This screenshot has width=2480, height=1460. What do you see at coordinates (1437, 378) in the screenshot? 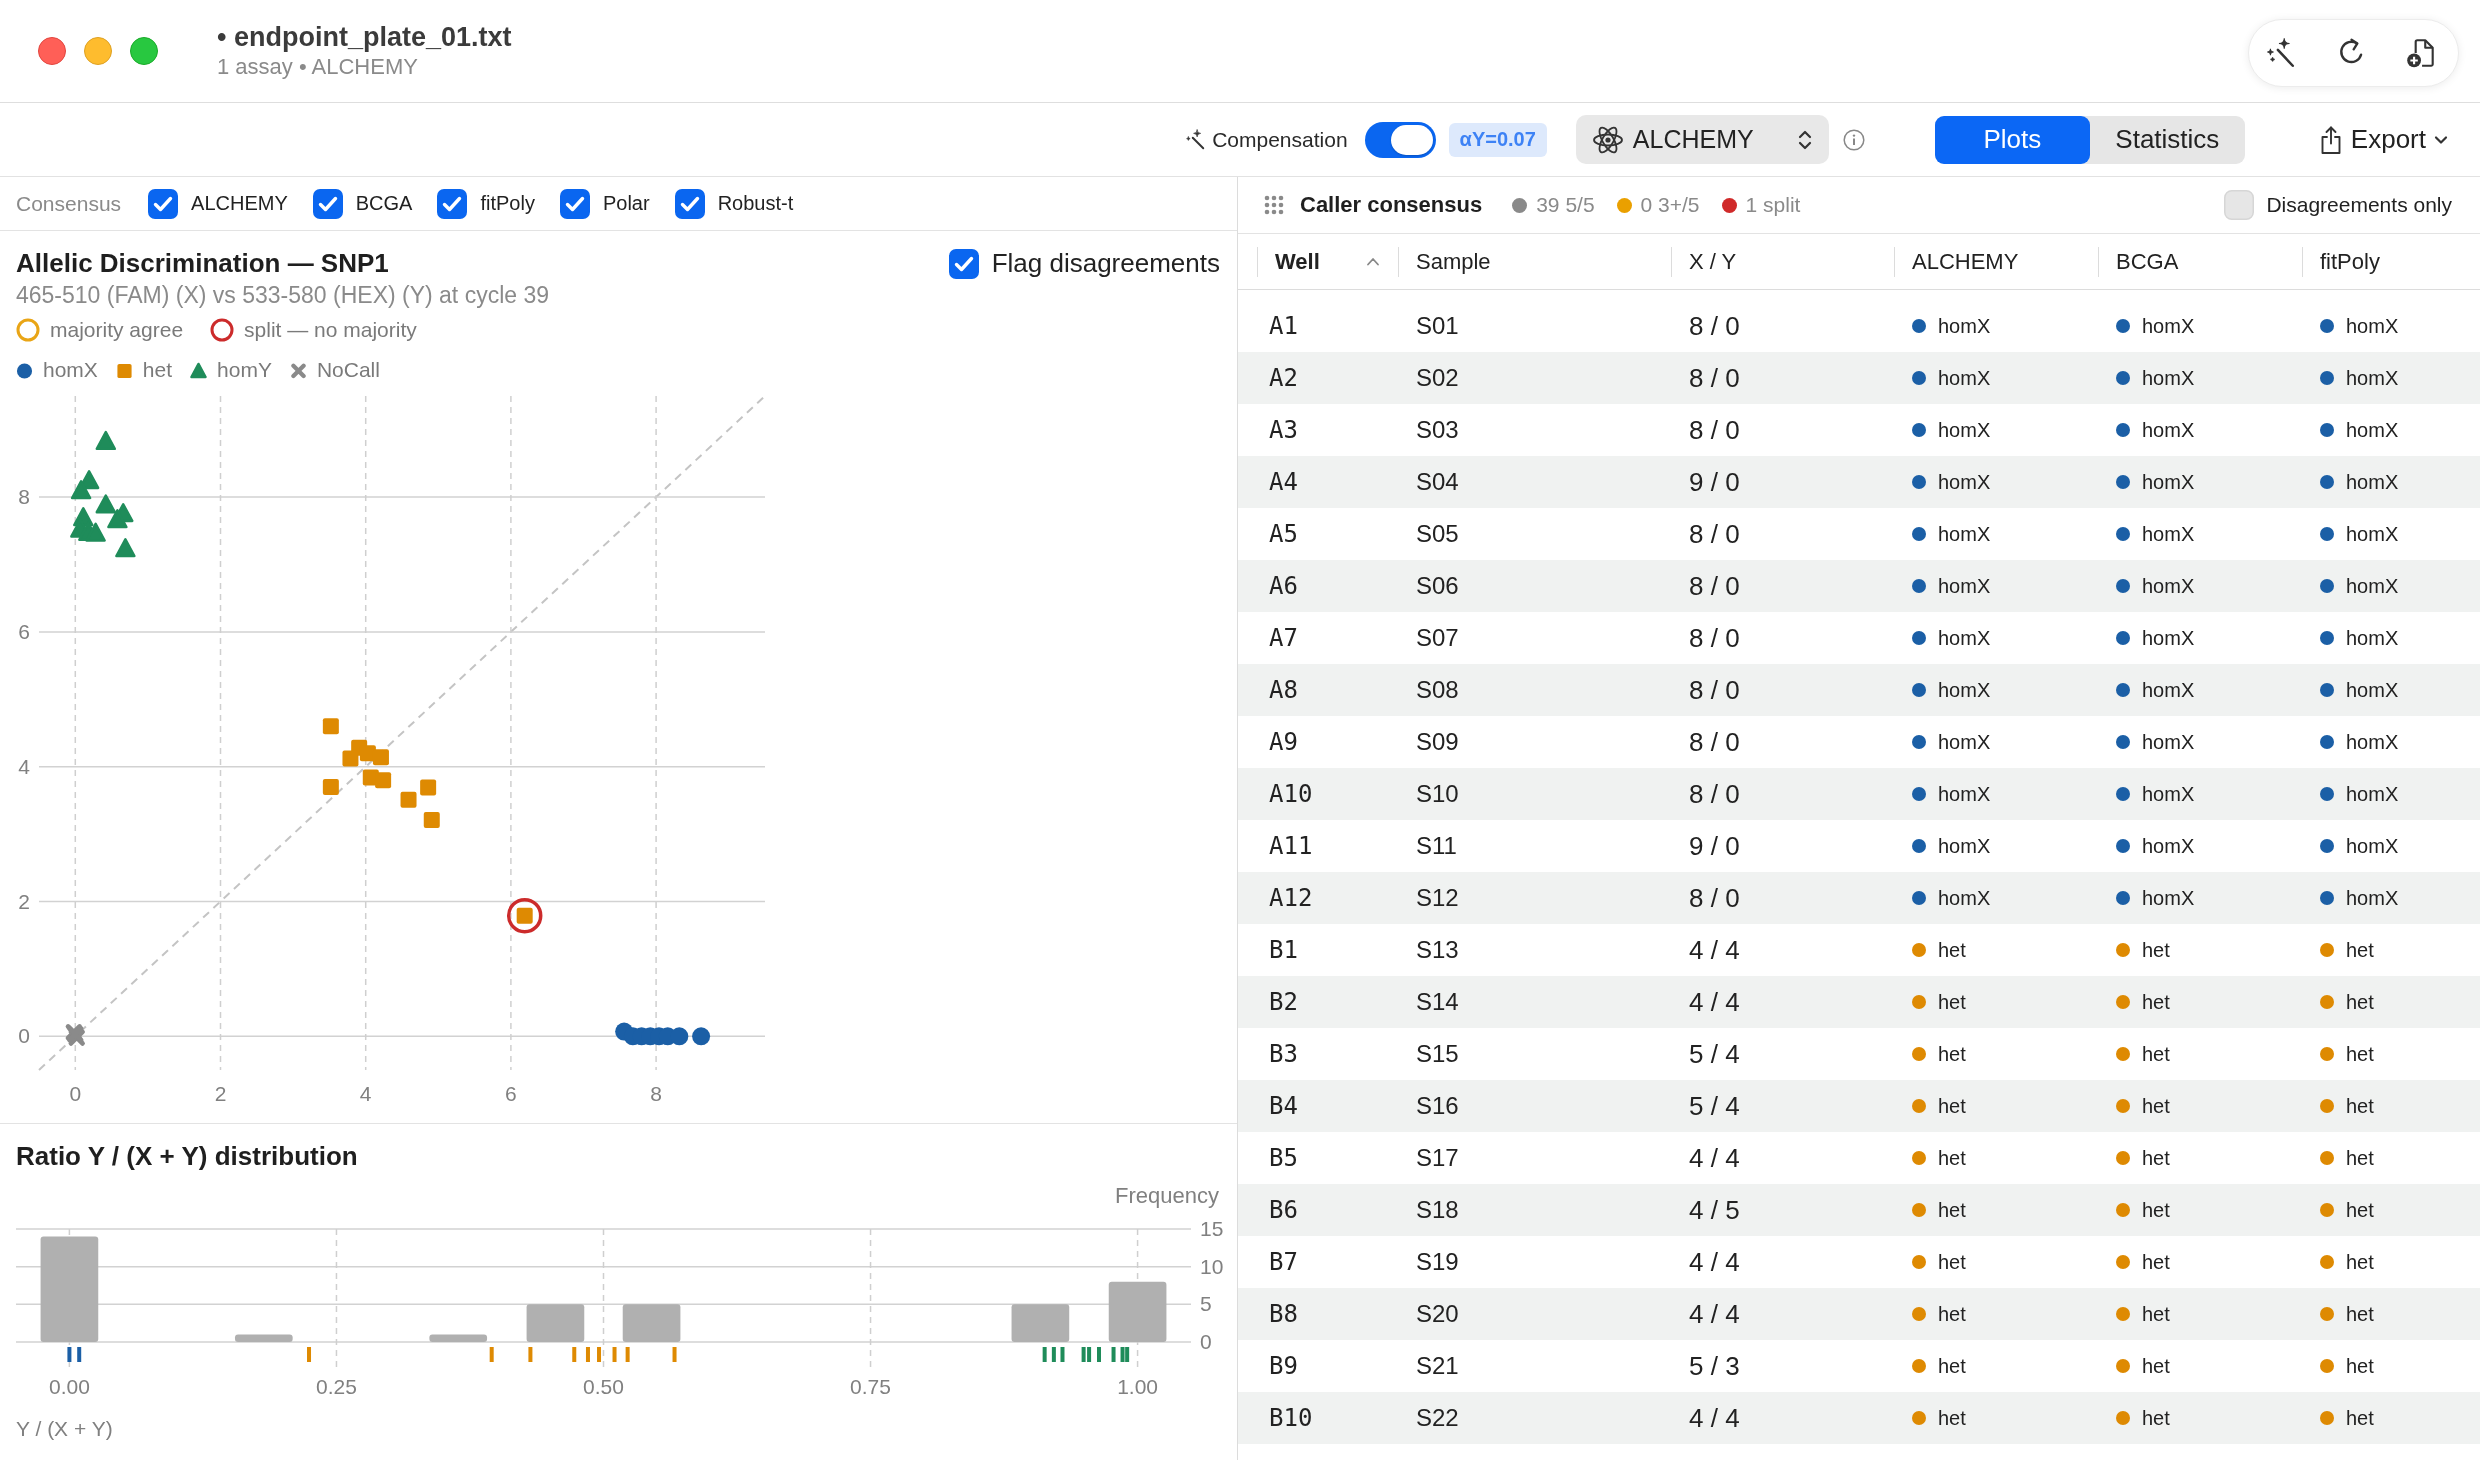
I see `table-cell: S02` at bounding box center [1437, 378].